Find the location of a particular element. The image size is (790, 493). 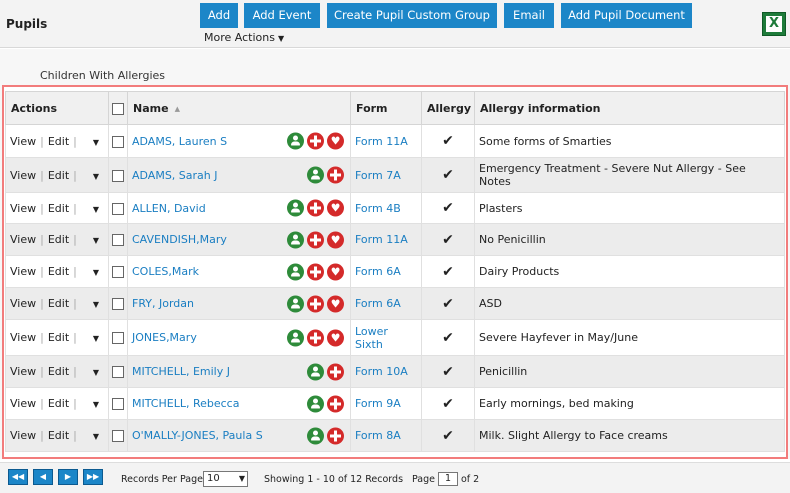

add-event-button: Add Event is located at coordinates (282, 15).